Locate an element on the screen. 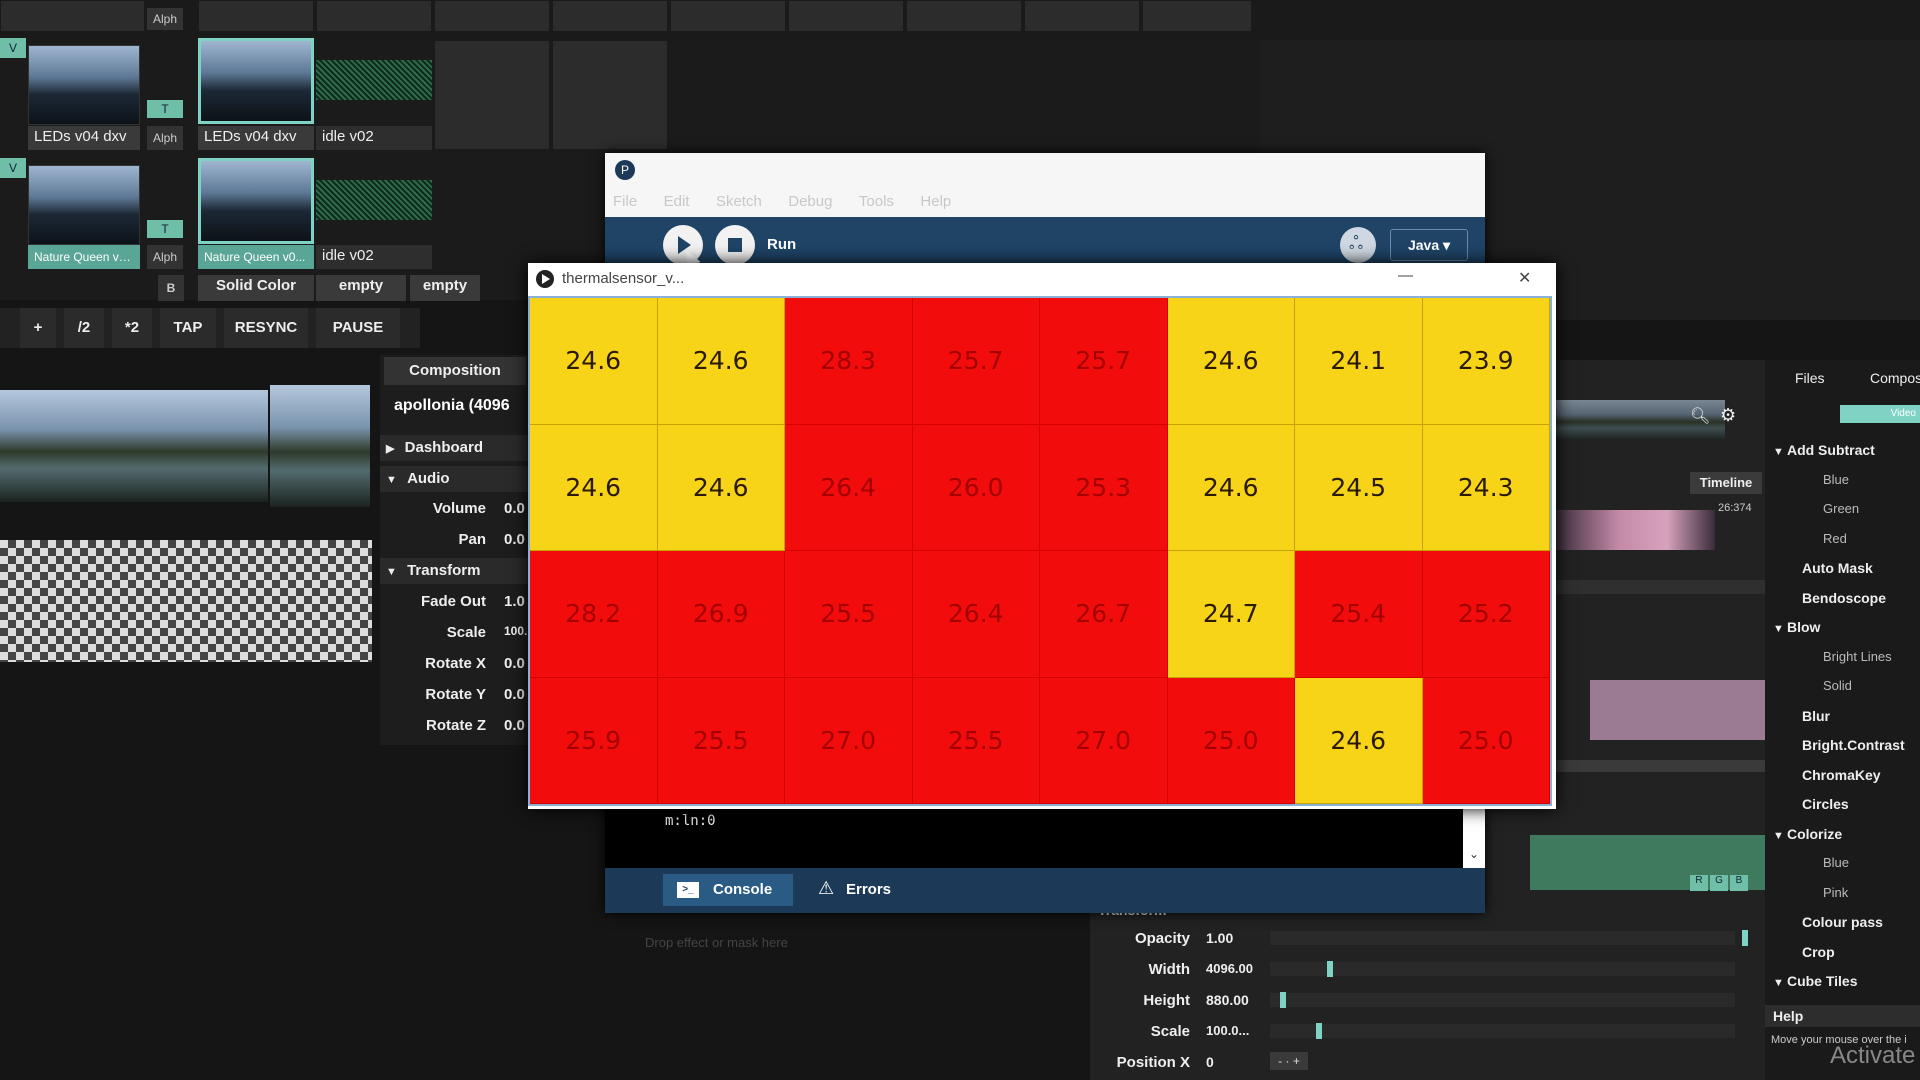 The image size is (1920, 1080). tab-console: >_ Console is located at coordinates (728, 890).